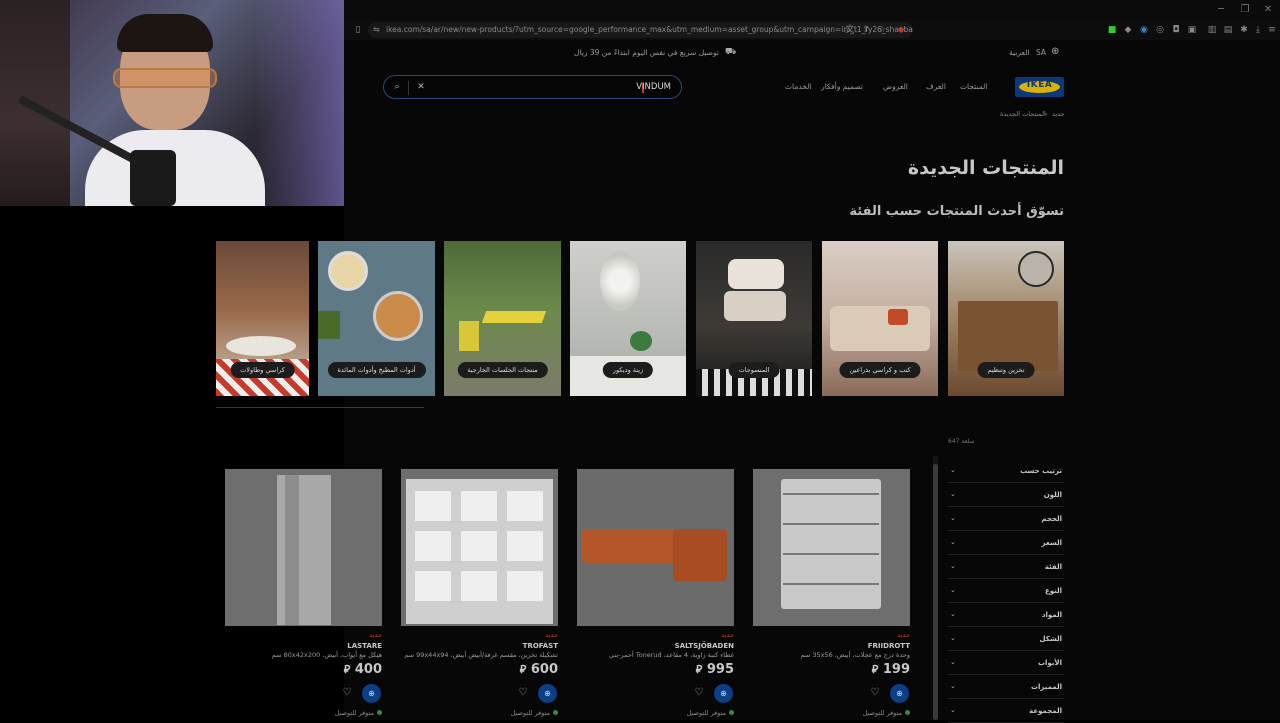 This screenshot has width=1280, height=723. Describe the element at coordinates (1023, 114) in the screenshot. I see `breadcrumb-item: المنتجات الجديدة` at that location.